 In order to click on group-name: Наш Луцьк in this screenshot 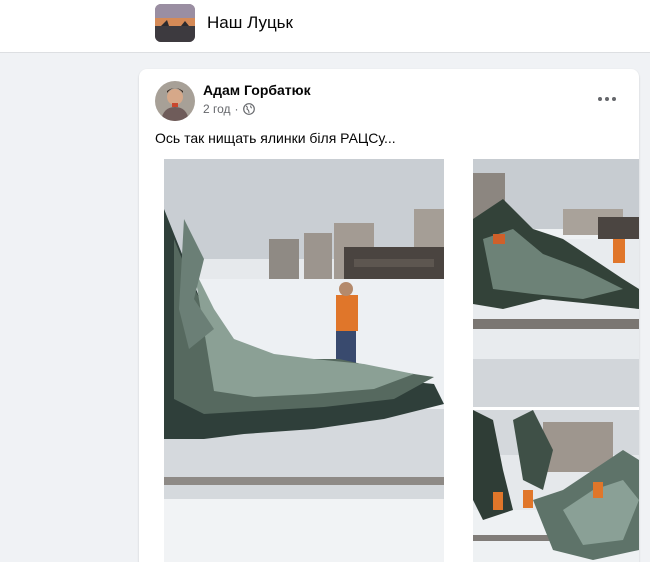, I will do `click(250, 23)`.